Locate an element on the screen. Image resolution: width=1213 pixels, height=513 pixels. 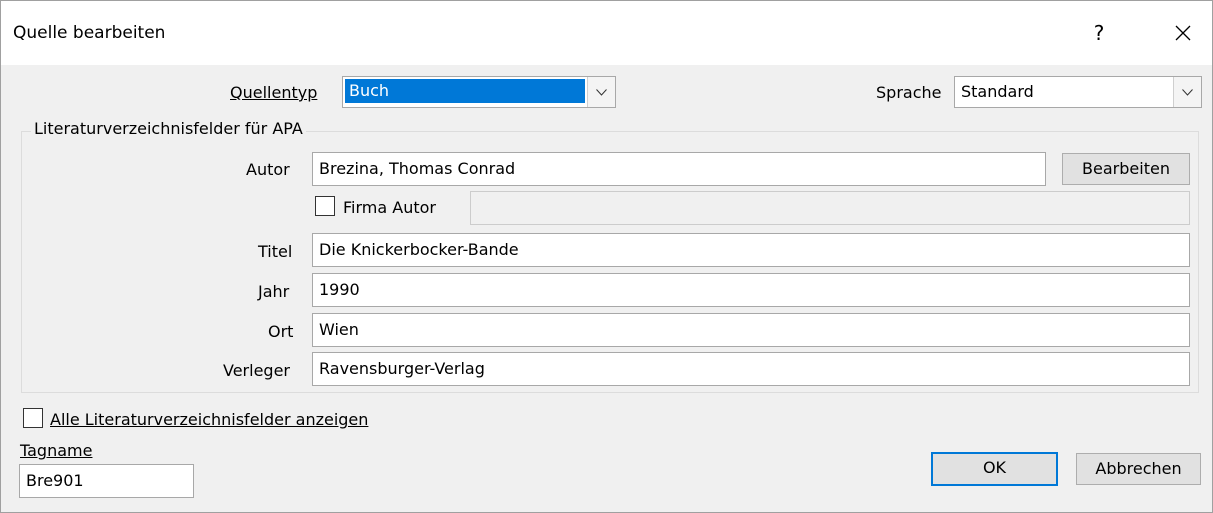
tag-name-label: Tagname is located at coordinates (56, 450).